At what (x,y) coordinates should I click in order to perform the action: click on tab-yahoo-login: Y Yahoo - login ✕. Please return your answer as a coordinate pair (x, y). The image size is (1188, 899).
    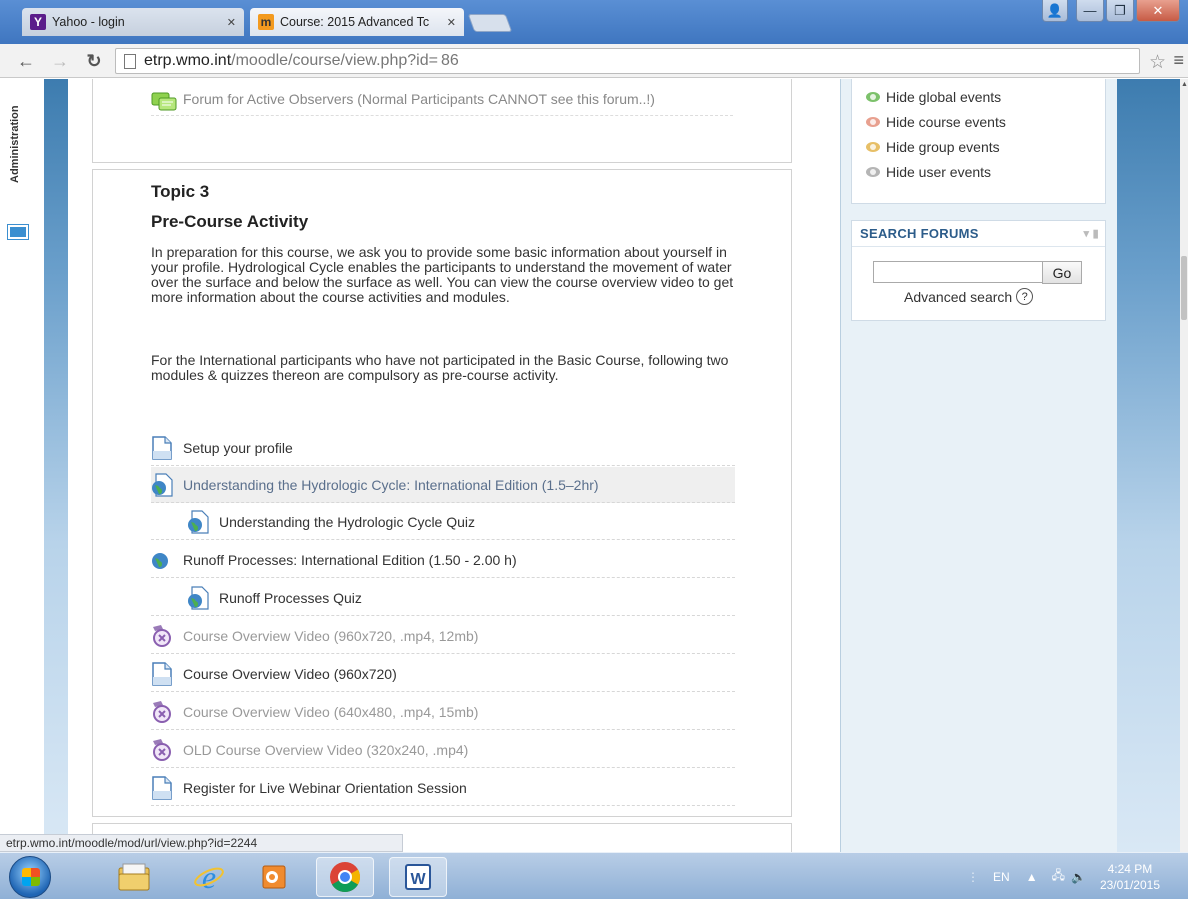
    Looking at the image, I should click on (133, 22).